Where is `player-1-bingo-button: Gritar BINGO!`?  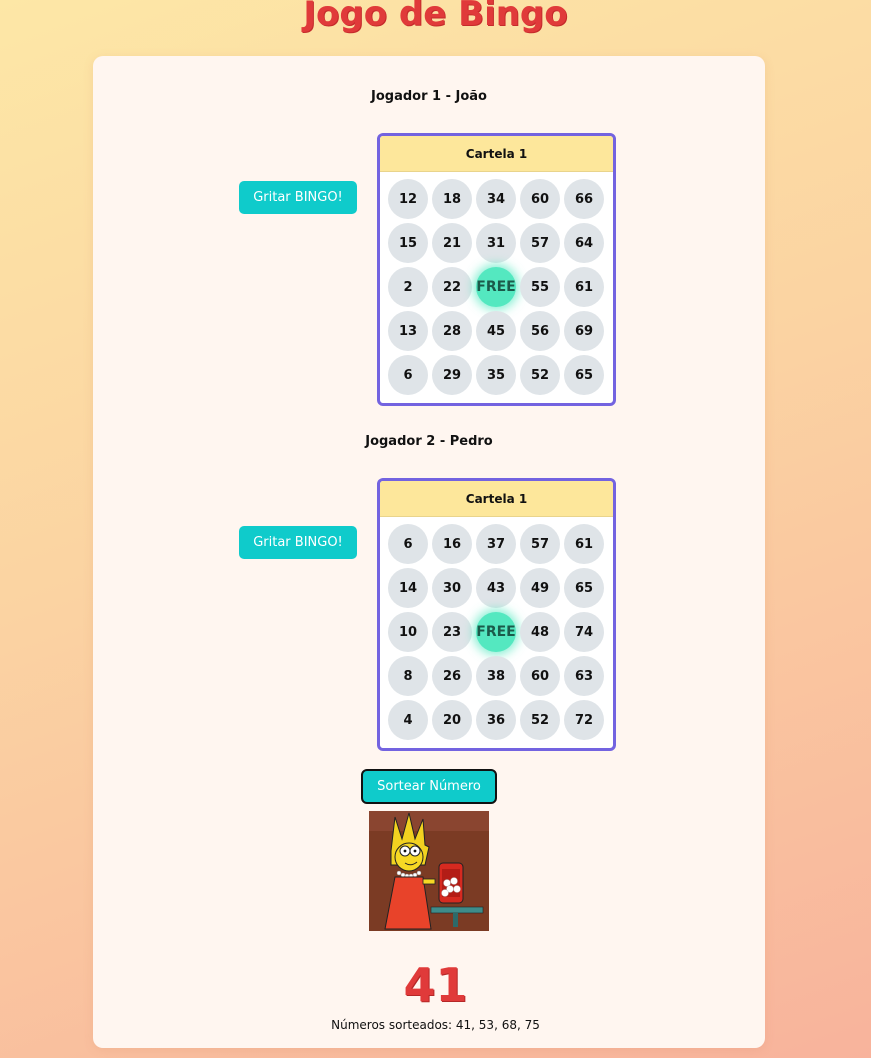 player-1-bingo-button: Gritar BINGO! is located at coordinates (298, 197).